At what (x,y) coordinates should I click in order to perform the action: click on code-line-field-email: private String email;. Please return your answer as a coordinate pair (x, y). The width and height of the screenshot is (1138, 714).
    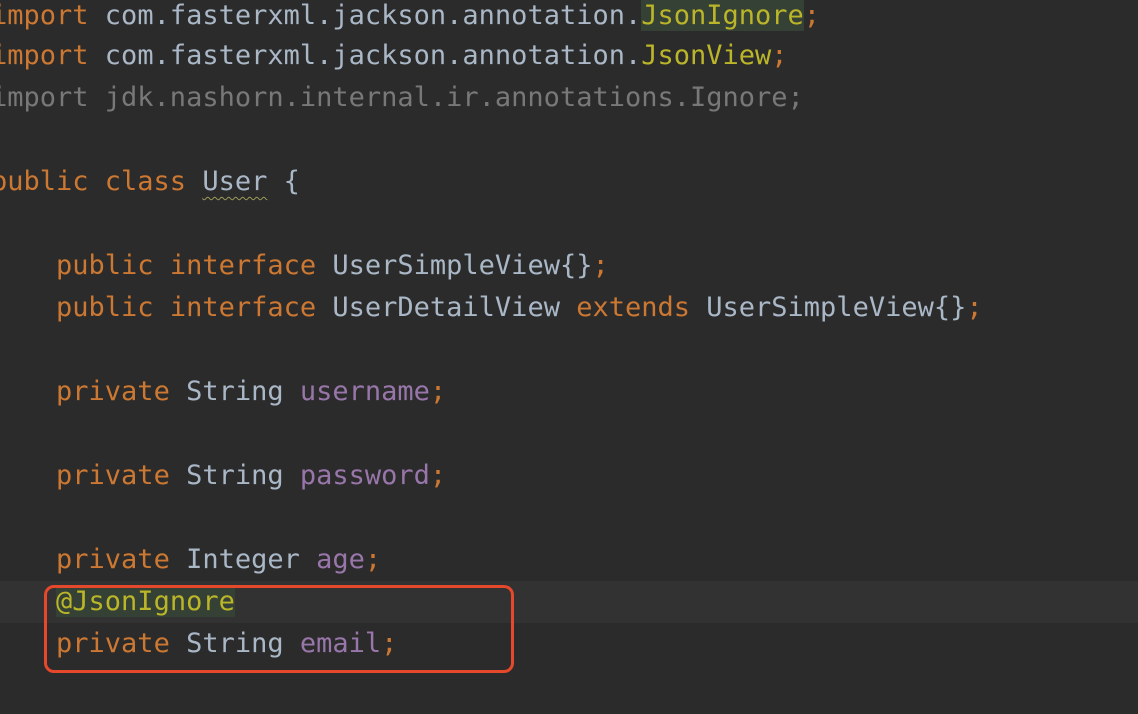
    Looking at the image, I should click on (198, 644).